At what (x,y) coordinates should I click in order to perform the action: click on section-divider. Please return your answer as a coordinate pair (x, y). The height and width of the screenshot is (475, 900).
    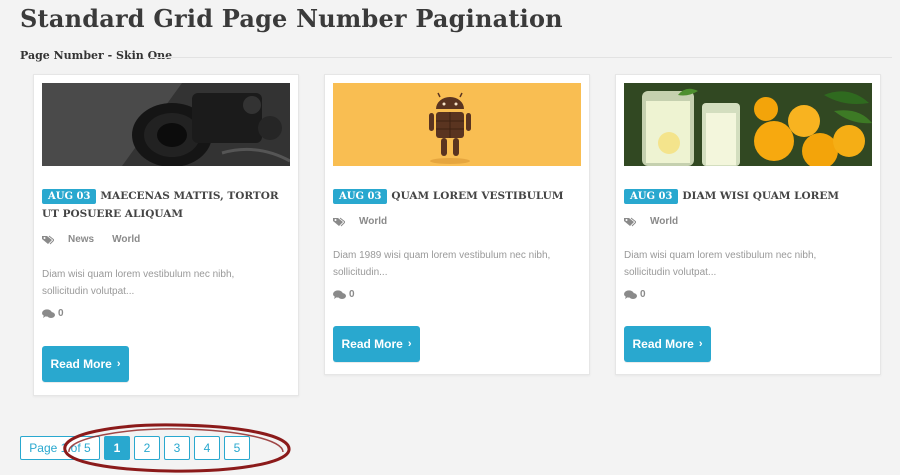
    Looking at the image, I should click on (521, 57).